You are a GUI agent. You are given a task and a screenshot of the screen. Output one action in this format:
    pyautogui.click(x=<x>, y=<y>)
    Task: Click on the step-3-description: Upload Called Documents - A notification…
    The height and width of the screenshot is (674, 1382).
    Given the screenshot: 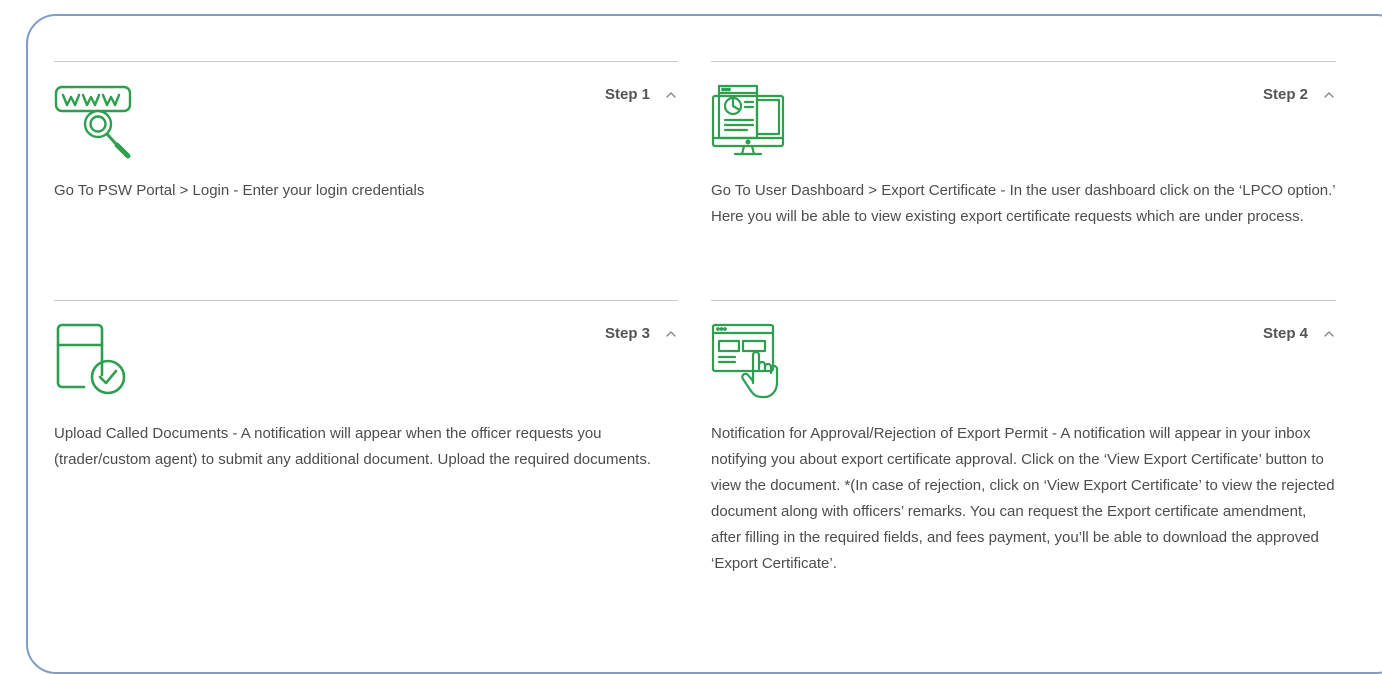 What is the action you would take?
    pyautogui.click(x=352, y=446)
    